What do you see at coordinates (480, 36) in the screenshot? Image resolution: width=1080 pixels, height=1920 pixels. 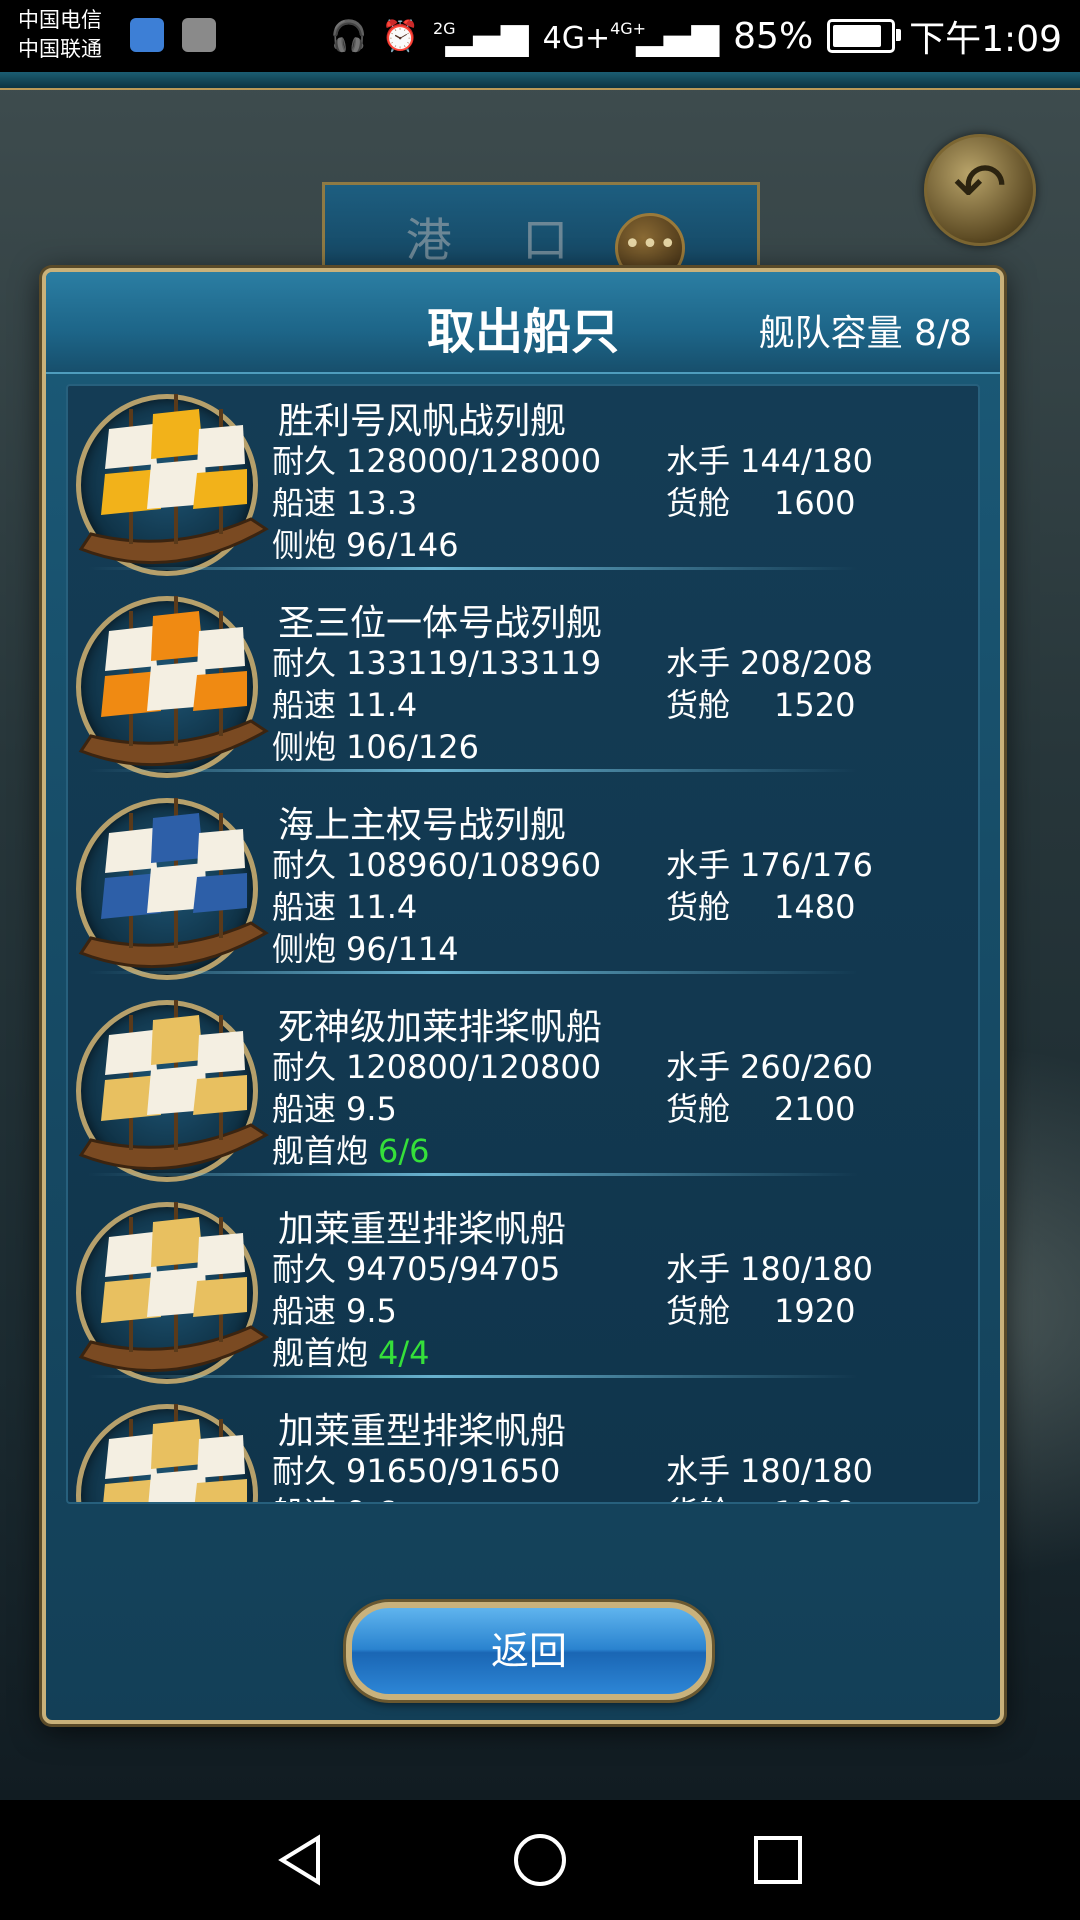 I see `signal-2g-icon: 2G▂▄▆` at bounding box center [480, 36].